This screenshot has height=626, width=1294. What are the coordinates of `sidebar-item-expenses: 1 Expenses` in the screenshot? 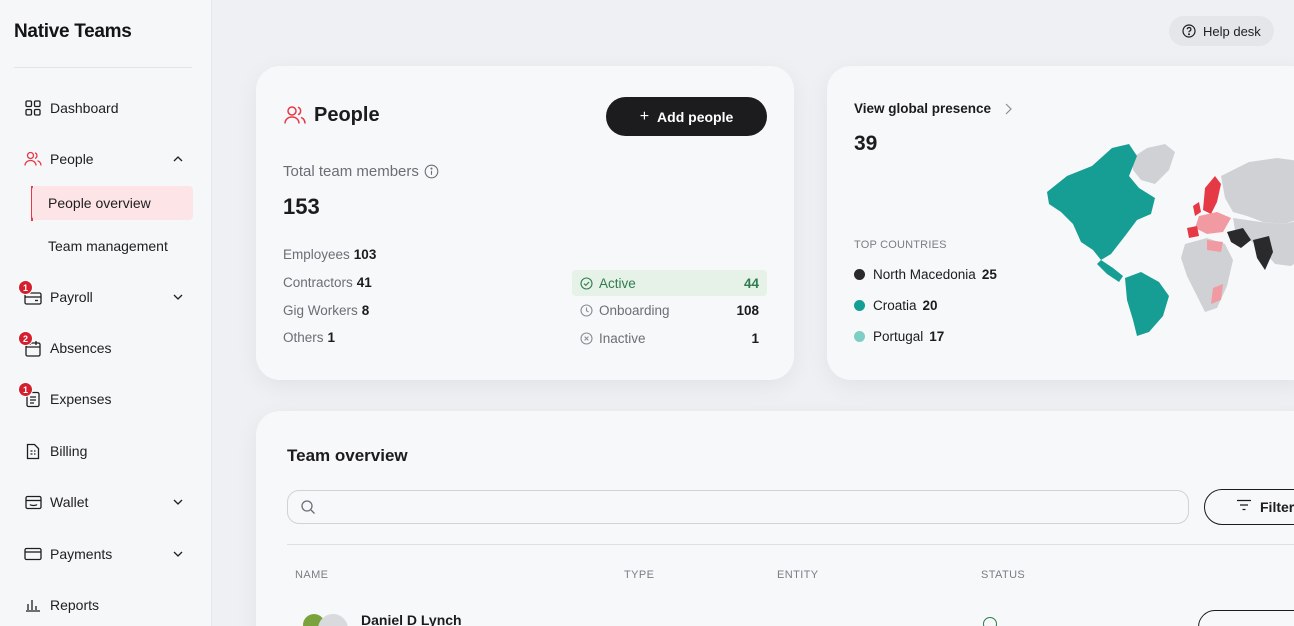 It's located at (104, 399).